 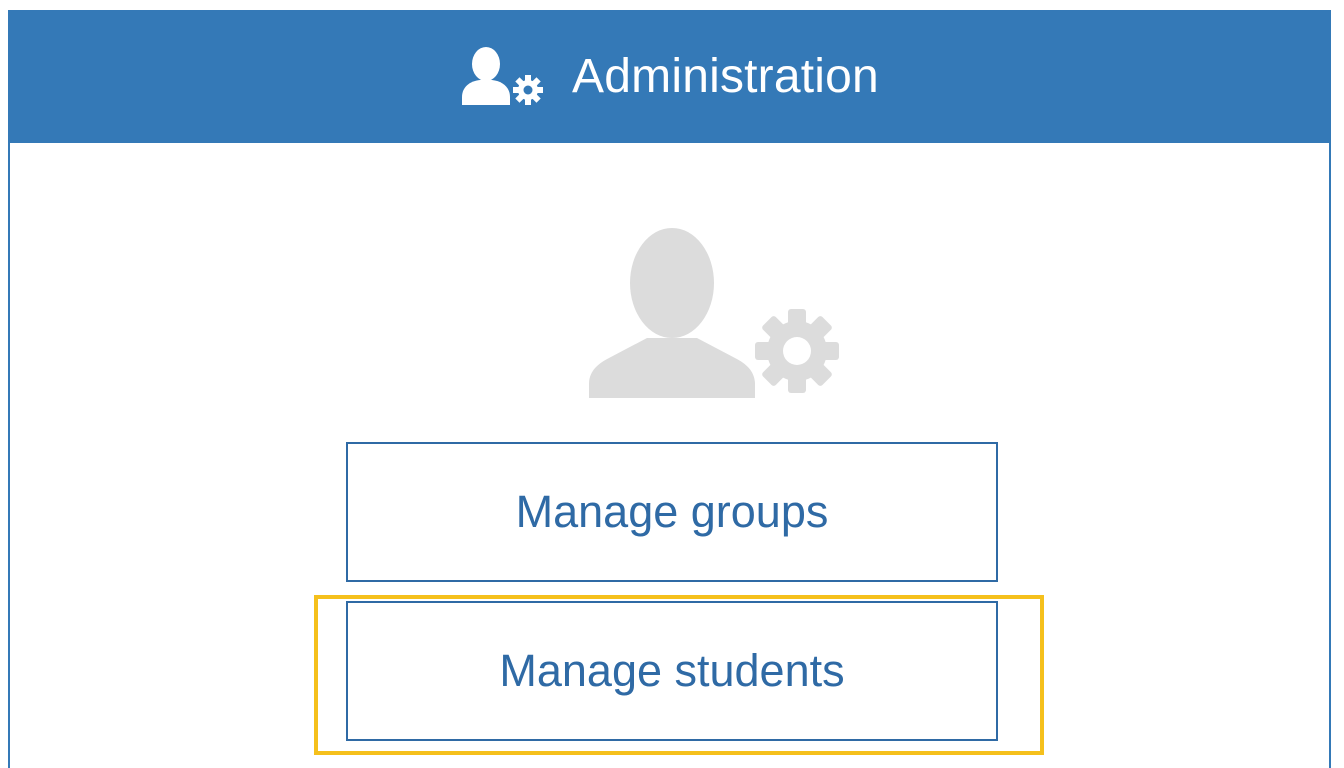 What do you see at coordinates (672, 512) in the screenshot?
I see `manage-groups-button: Manage groups` at bounding box center [672, 512].